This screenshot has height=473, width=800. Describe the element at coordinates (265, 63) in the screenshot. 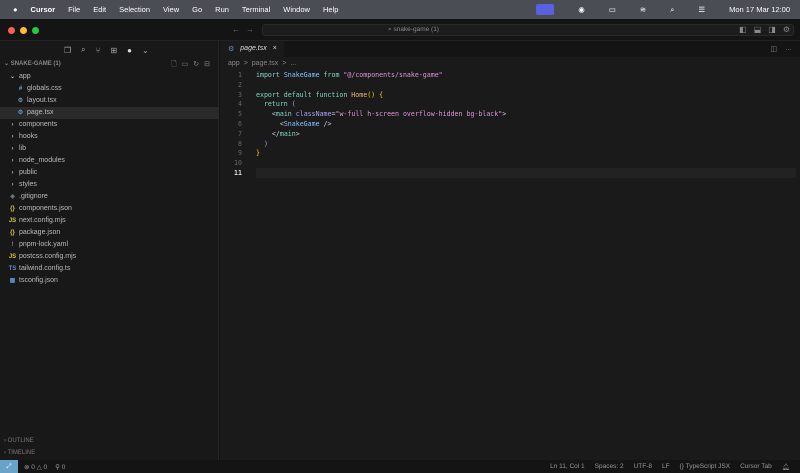

I see `breadcrumb-item: page.tsx` at that location.